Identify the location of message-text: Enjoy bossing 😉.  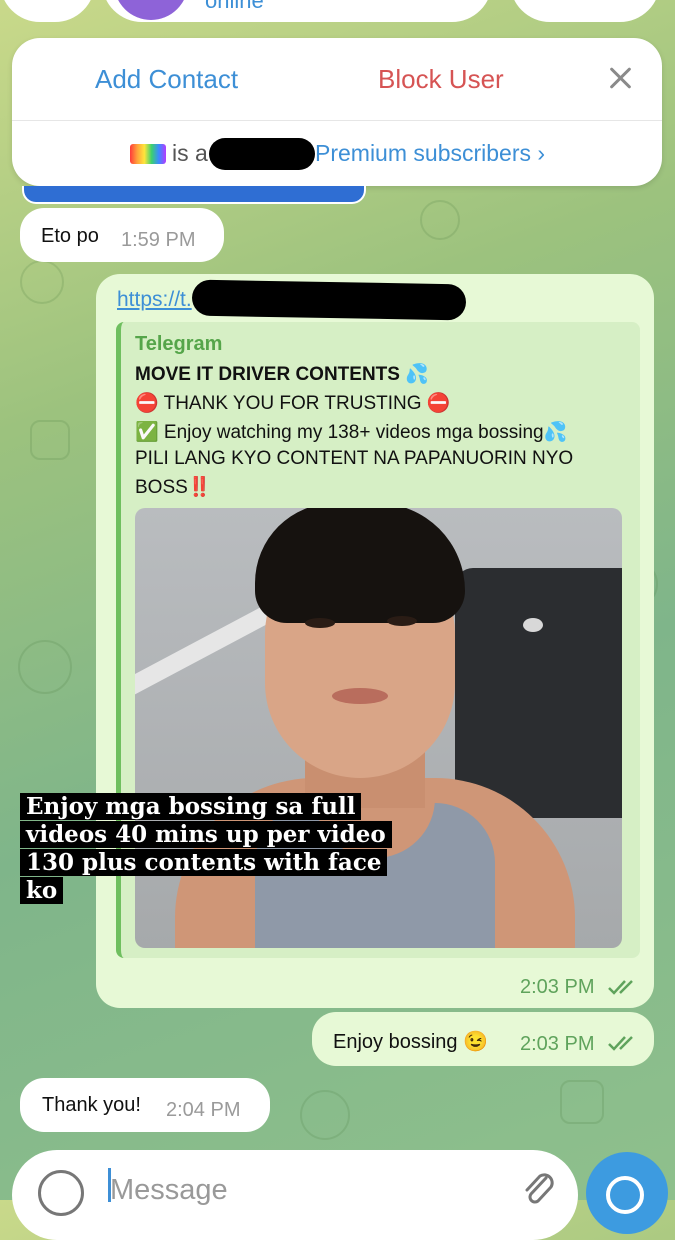
(410, 1042).